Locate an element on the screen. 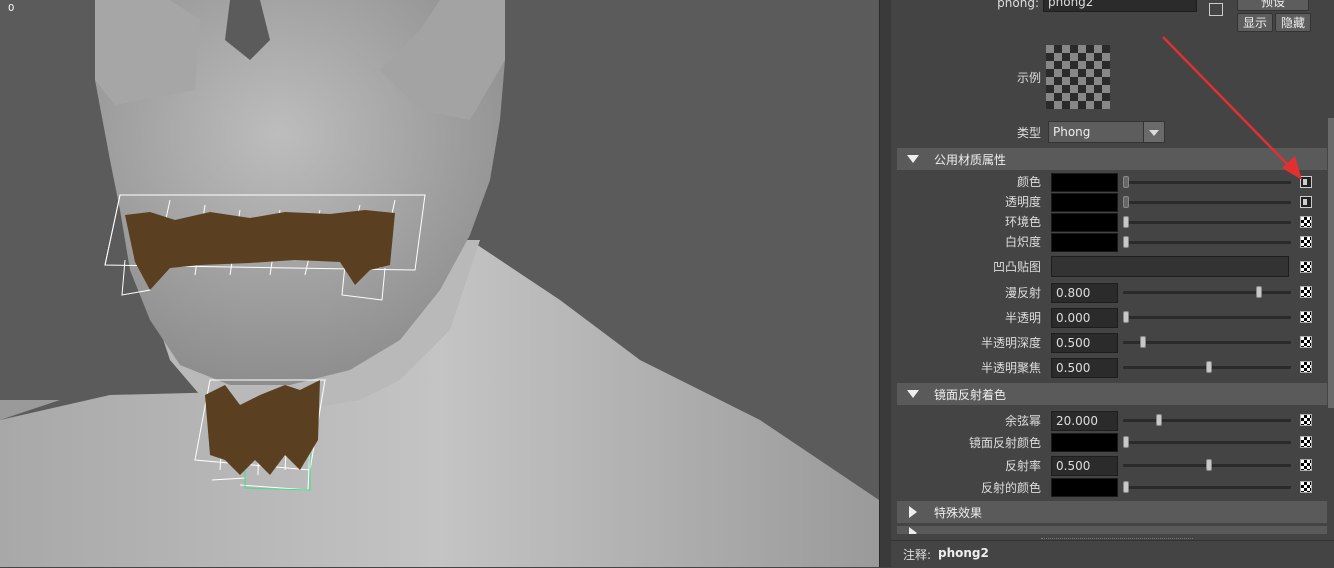  chevron-down-icon is located at coordinates (1153, 132).